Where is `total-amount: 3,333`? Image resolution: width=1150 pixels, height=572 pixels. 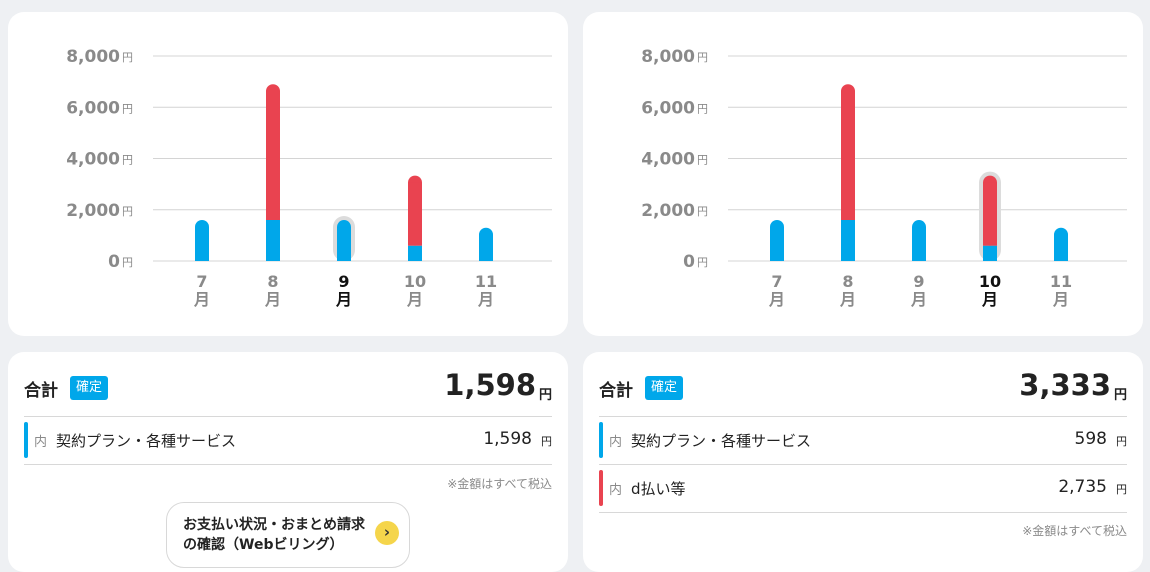 total-amount: 3,333 is located at coordinates (1065, 385).